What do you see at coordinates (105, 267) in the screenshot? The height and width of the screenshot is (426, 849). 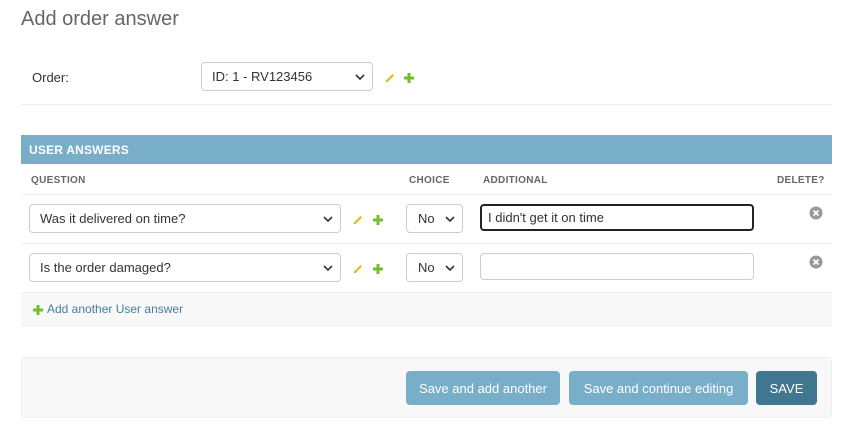 I see `question-select-value: Is the order damaged?` at bounding box center [105, 267].